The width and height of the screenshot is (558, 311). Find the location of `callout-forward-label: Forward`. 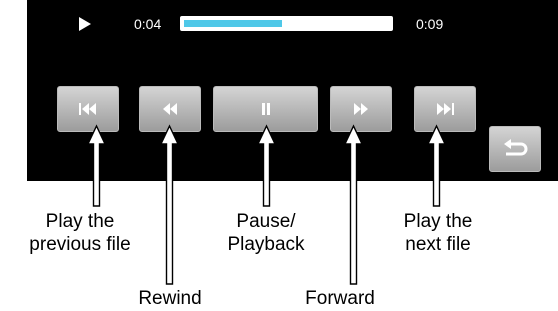

callout-forward-label: Forward is located at coordinates (340, 298).